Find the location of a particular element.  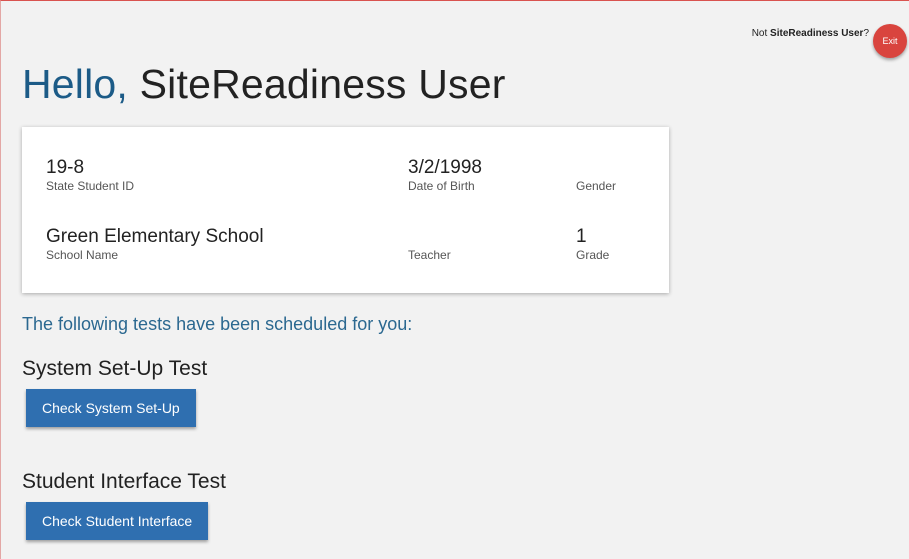

grade-value: 1 is located at coordinates (581, 236).